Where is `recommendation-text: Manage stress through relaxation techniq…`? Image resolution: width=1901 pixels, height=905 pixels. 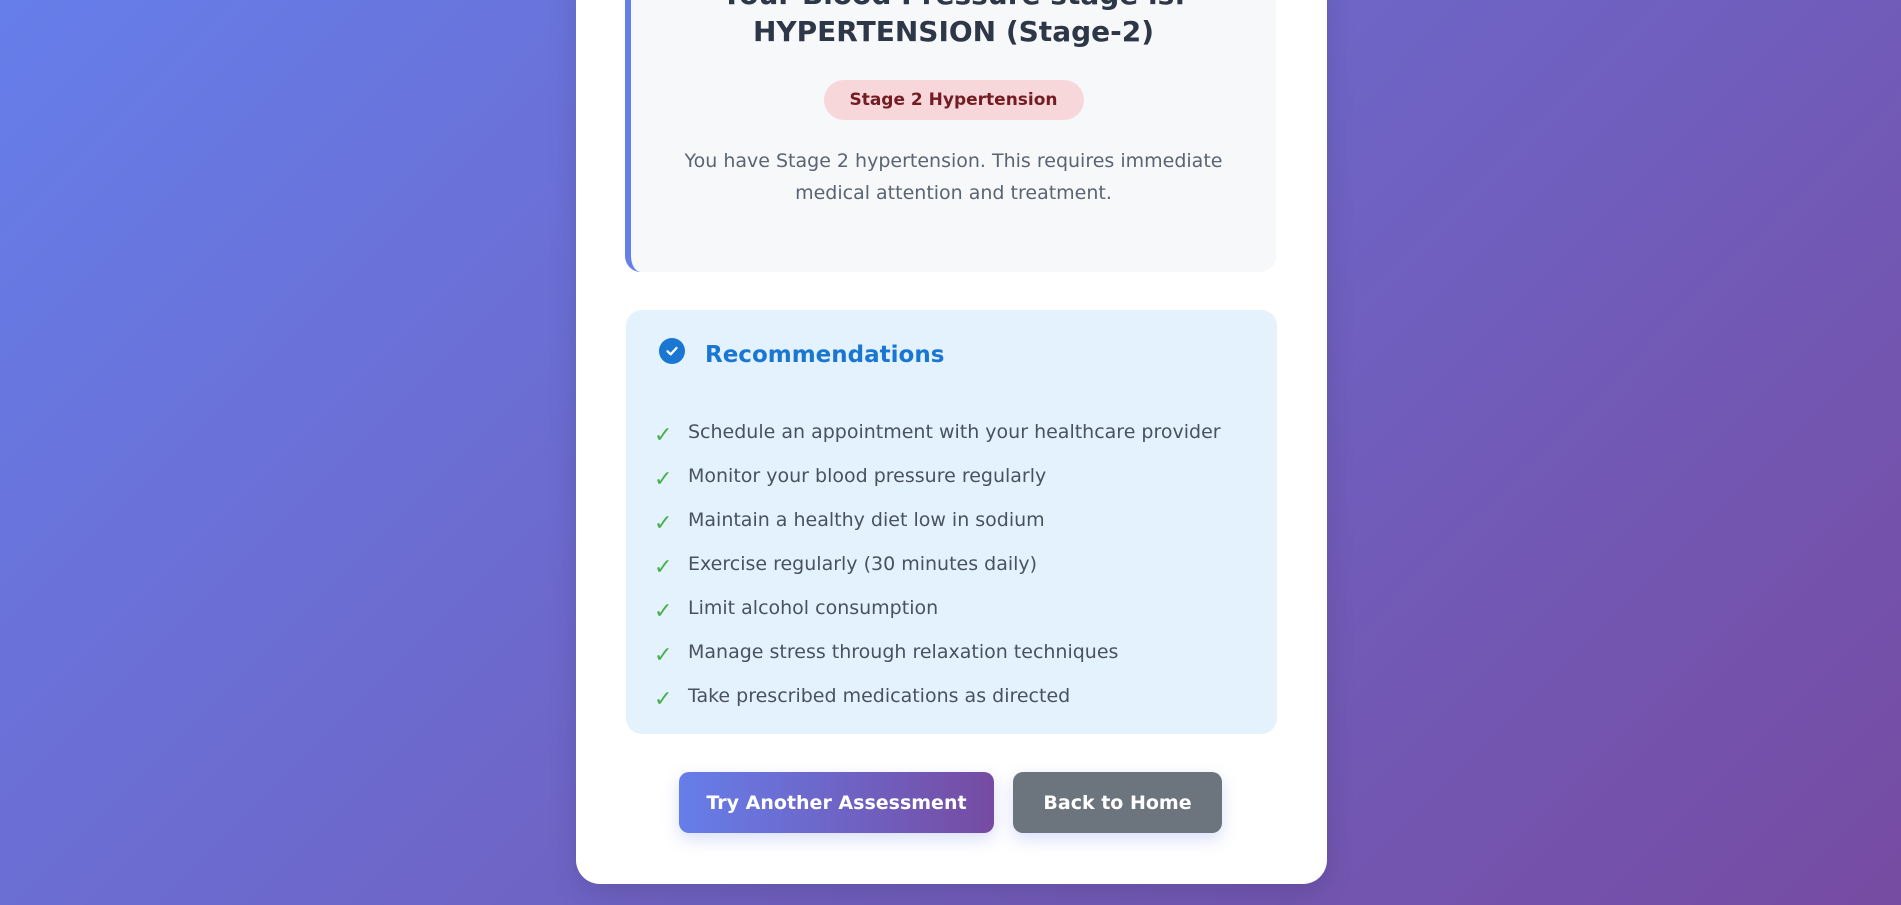
recommendation-text: Manage stress through relaxation techniq… is located at coordinates (903, 652).